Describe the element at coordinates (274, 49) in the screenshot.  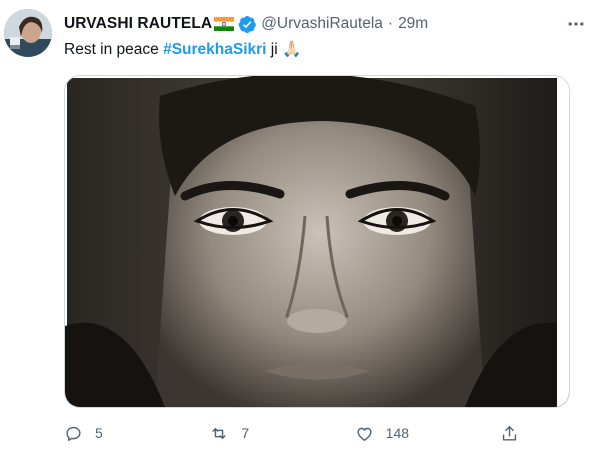
I see `tweet-text-suffix: ji` at that location.